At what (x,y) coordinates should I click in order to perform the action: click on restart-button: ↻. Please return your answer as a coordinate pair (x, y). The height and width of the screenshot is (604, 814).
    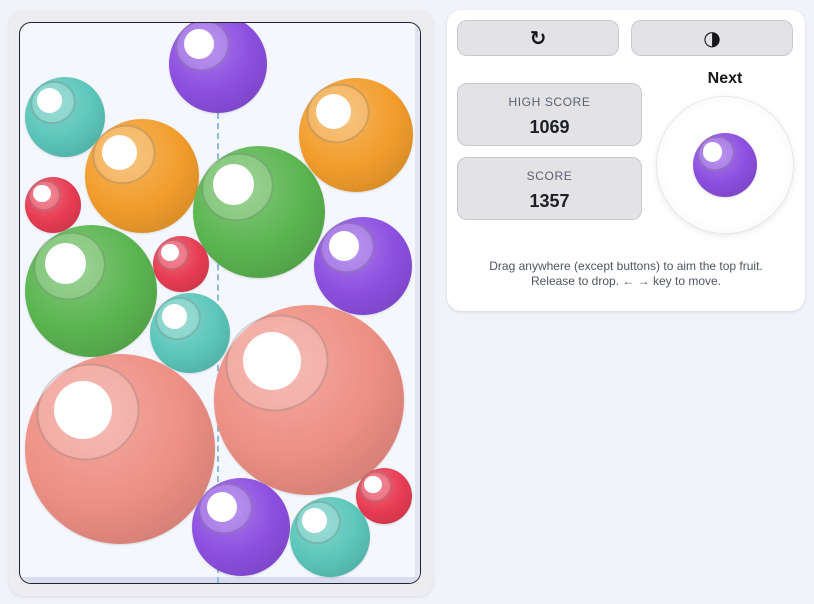
    Looking at the image, I should click on (538, 38).